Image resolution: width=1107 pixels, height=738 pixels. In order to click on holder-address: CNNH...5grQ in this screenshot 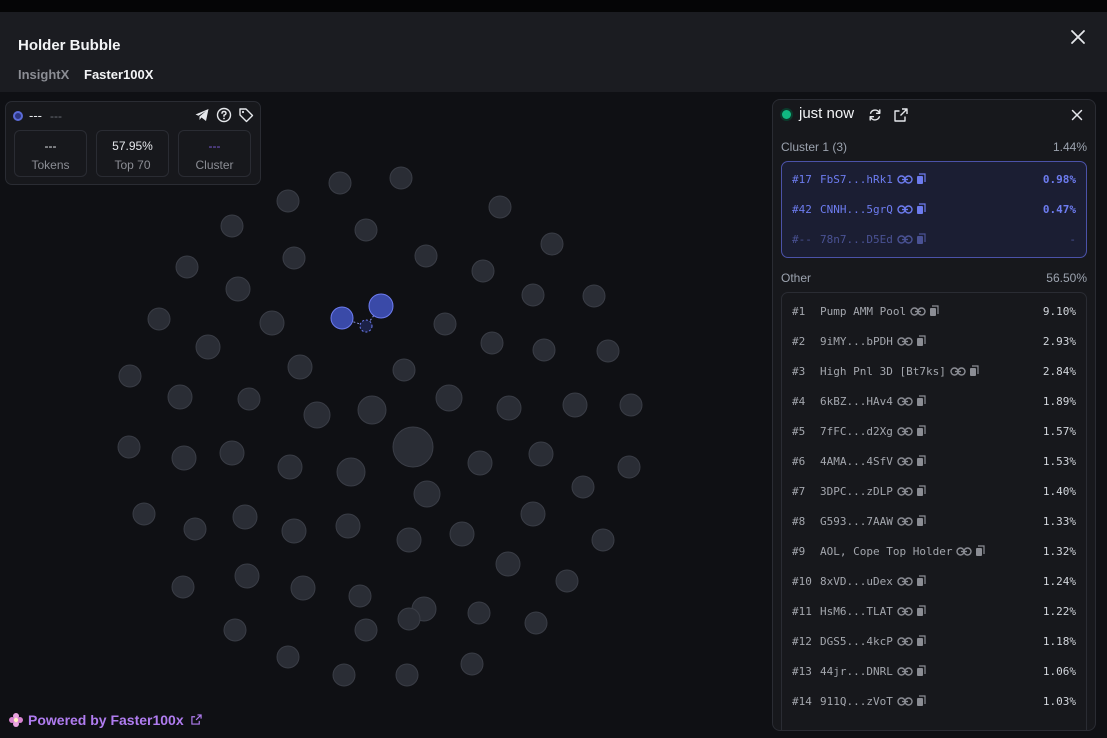, I will do `click(873, 210)`.